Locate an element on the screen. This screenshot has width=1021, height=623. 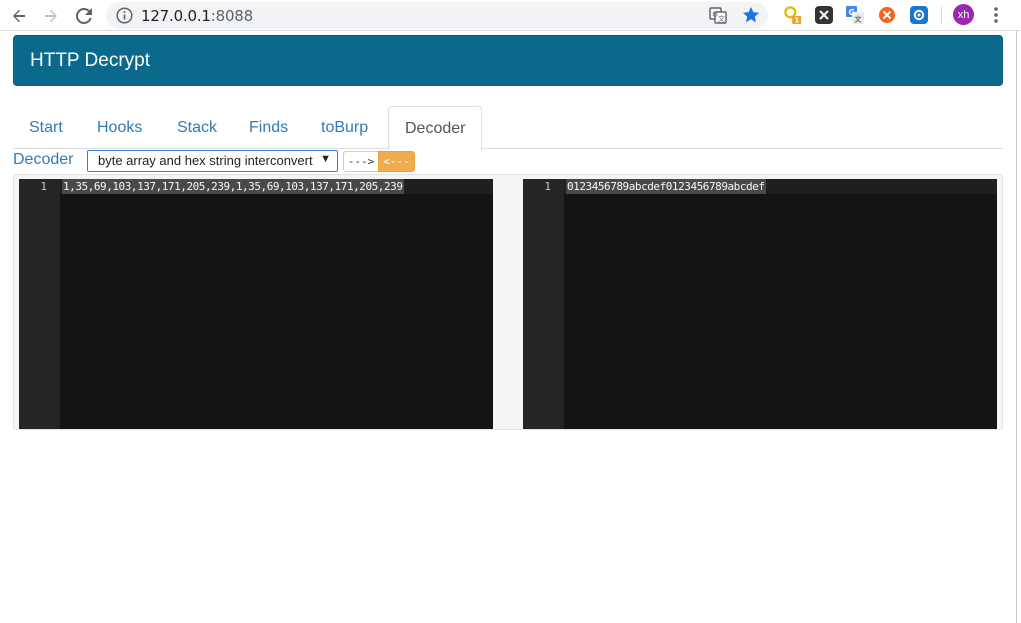
forward-arrow-icon is located at coordinates (51, 16).